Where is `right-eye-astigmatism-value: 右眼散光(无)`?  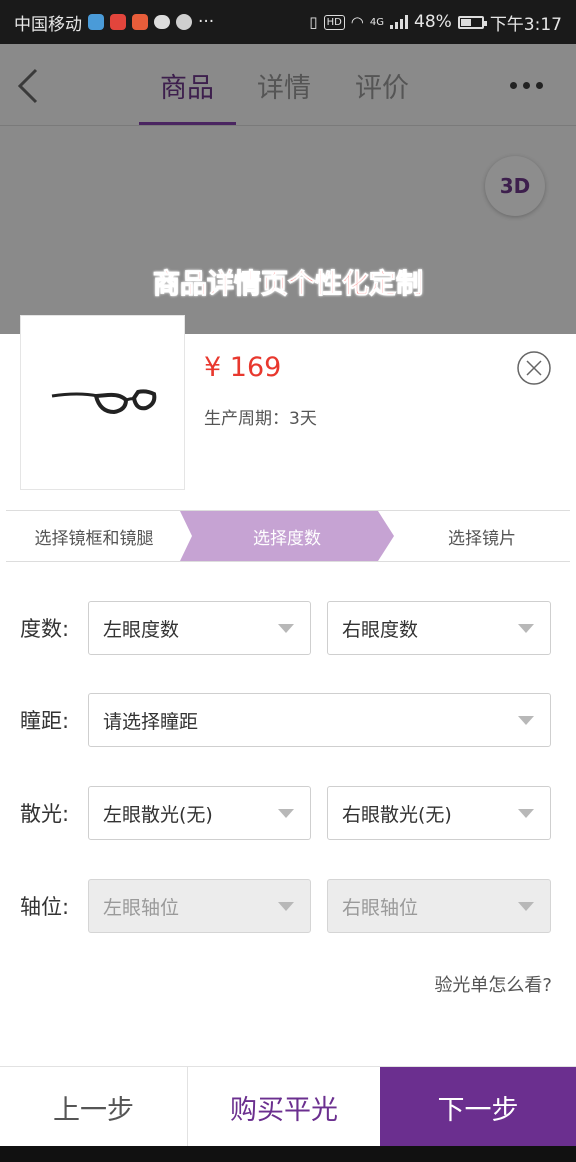 right-eye-astigmatism-value: 右眼散光(无) is located at coordinates (397, 814).